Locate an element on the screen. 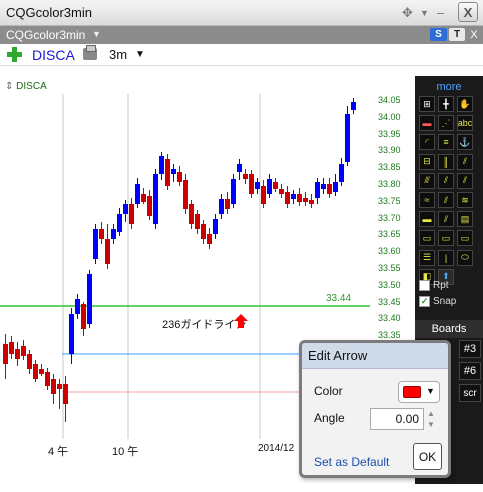 The width and height of the screenshot is (483, 492). t-button: T is located at coordinates (457, 34).